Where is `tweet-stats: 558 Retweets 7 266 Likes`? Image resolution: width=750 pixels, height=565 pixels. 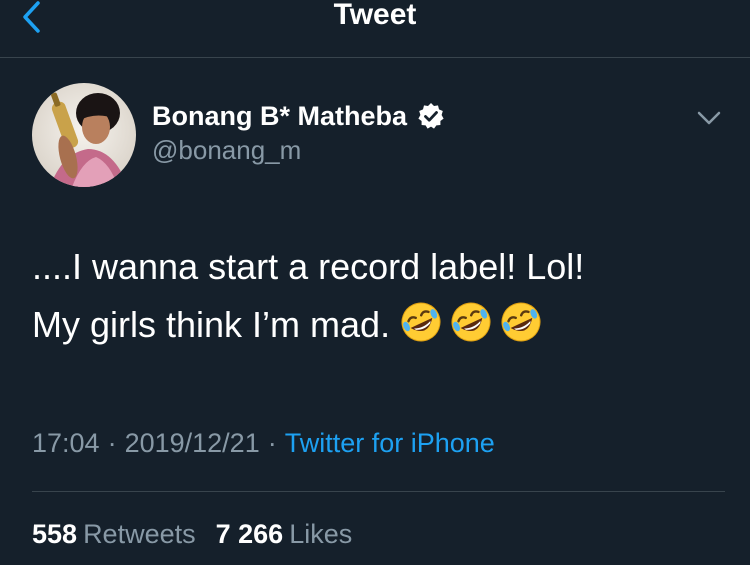
tweet-stats: 558 Retweets 7 266 Likes is located at coordinates (202, 534).